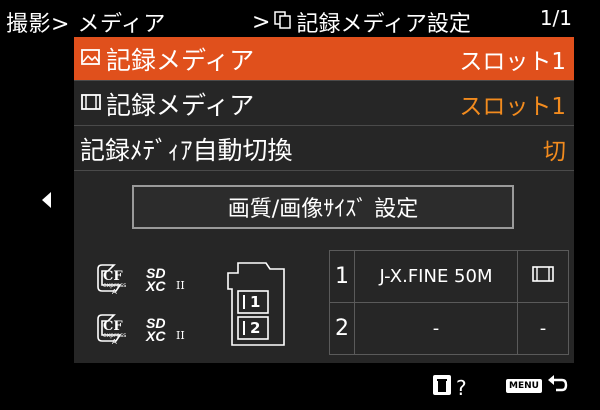 This screenshot has height=410, width=600. I want to click on menu-row-label: 記録ﾒﾃﾞｨｱ自動切換, so click(186, 150).